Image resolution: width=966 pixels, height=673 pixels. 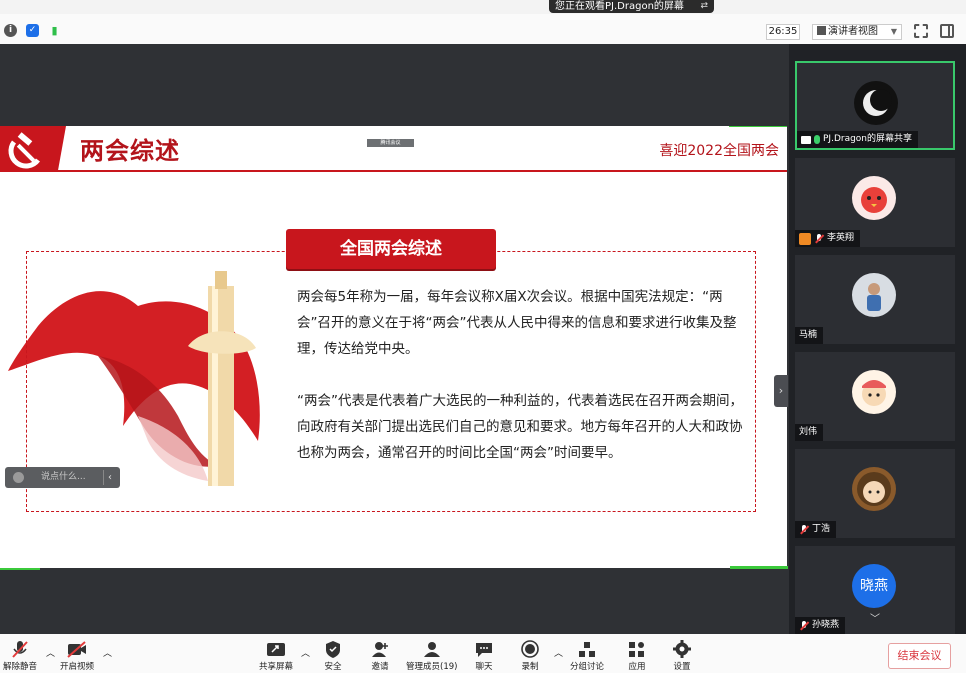 I want to click on sharing-banner-text: 您正在观看PJ.Dragon的屏幕, so click(x=619, y=6).